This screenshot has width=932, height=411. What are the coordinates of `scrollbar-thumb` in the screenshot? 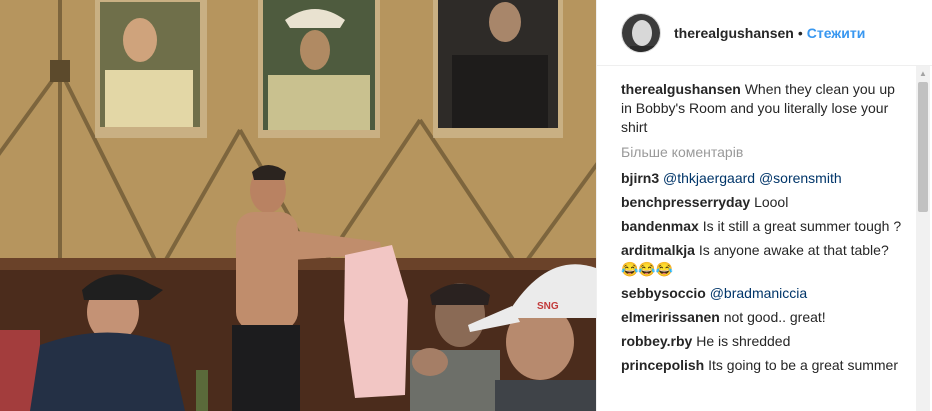 It's located at (923, 147).